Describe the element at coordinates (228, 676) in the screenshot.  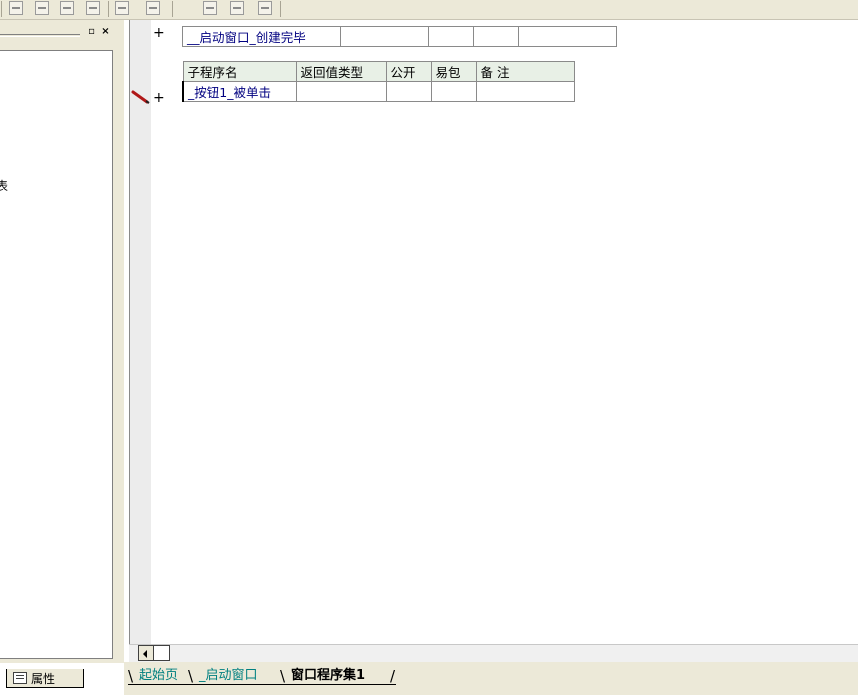
I see `tab-startup-window: _启动窗口` at that location.